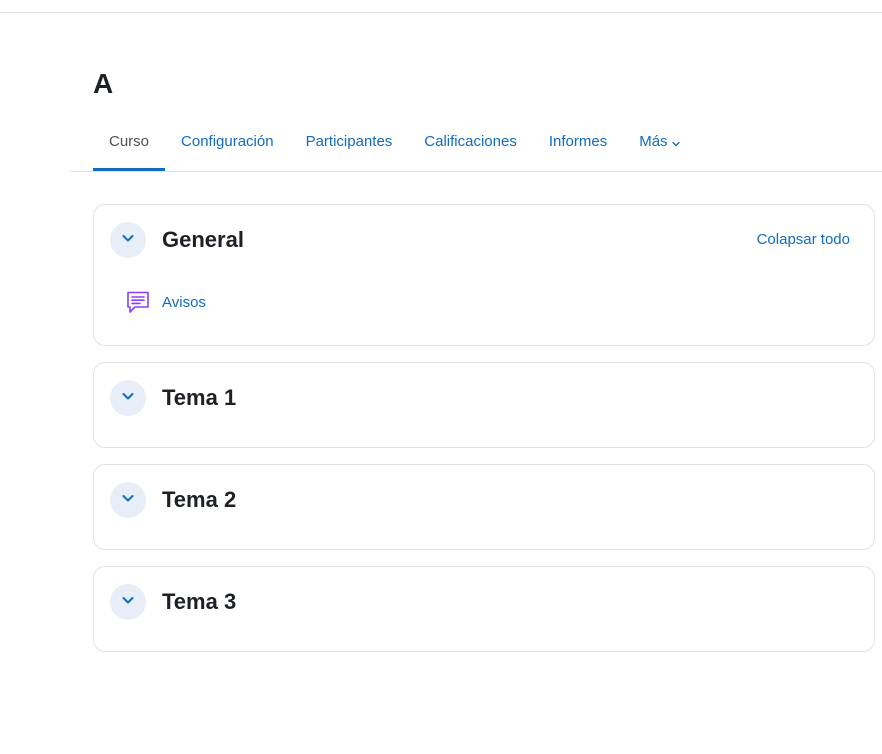 The width and height of the screenshot is (882, 754). What do you see at coordinates (184, 302) in the screenshot?
I see `activity-label: Avisos` at bounding box center [184, 302].